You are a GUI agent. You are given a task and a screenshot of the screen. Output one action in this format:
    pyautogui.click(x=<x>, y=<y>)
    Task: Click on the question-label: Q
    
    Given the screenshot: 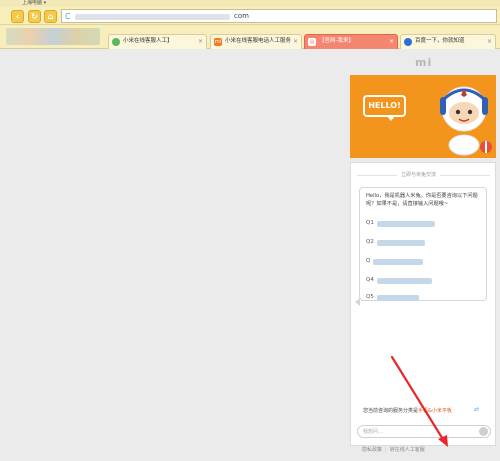 What is the action you would take?
    pyautogui.click(x=368, y=261)
    